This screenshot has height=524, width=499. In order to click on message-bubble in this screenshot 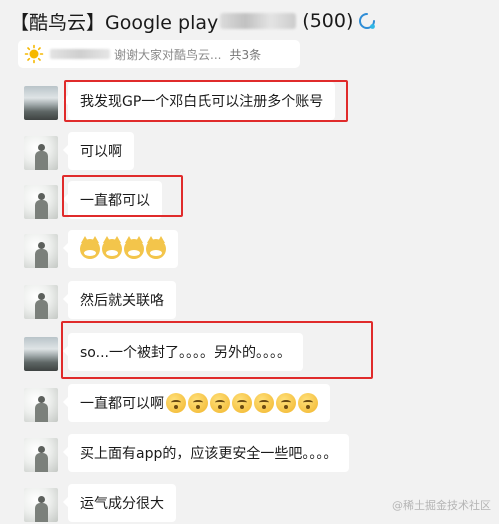, I will do `click(120, 249)`.